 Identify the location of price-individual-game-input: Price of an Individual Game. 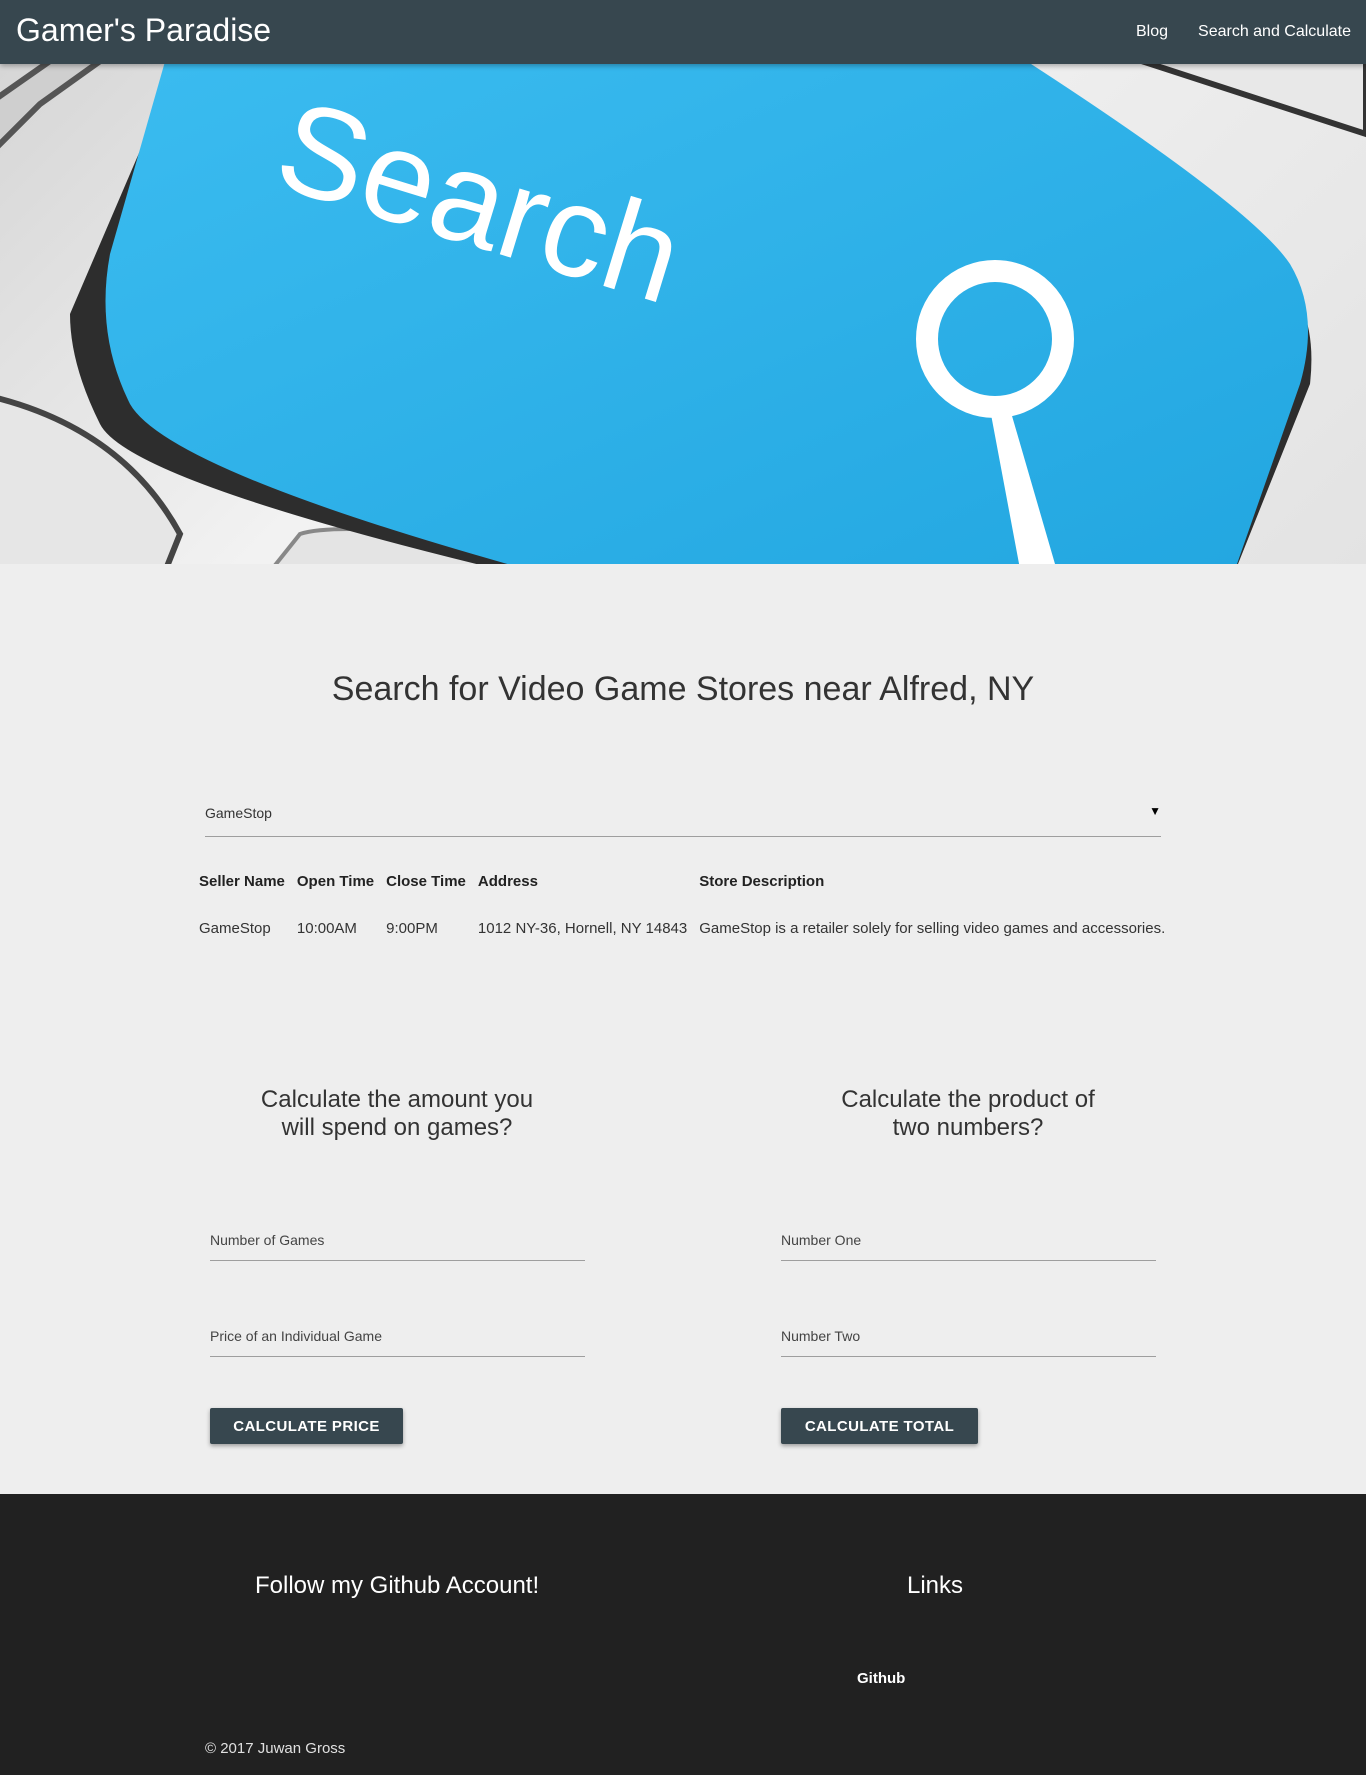
(397, 1337).